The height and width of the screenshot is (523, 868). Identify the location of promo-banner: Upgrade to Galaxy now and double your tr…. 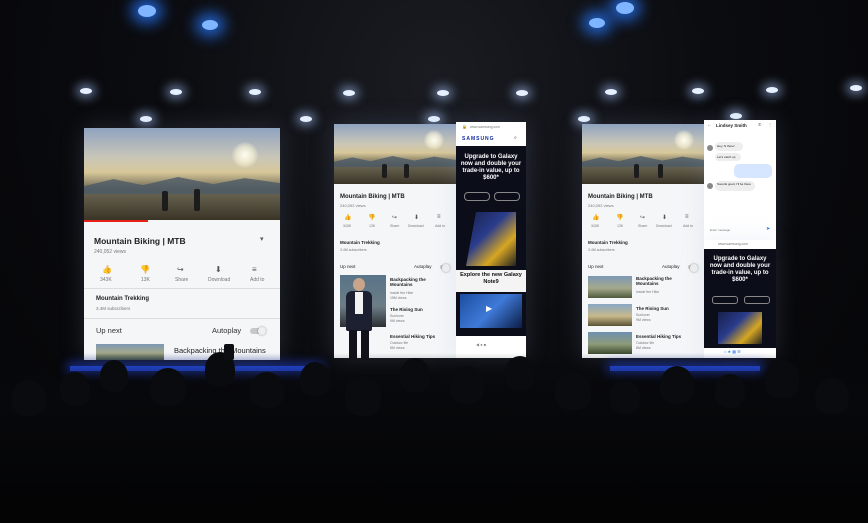
(491, 241).